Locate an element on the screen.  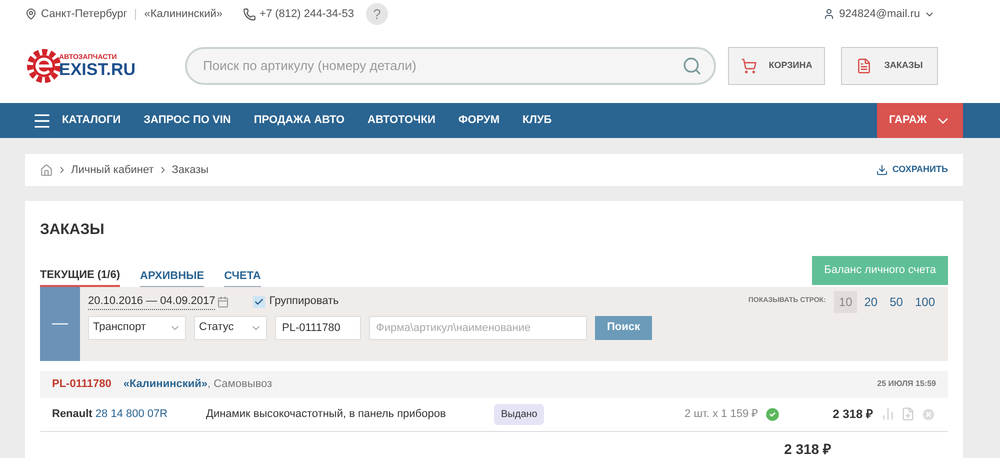
logo-name: EXIST.RU is located at coordinates (97, 69).